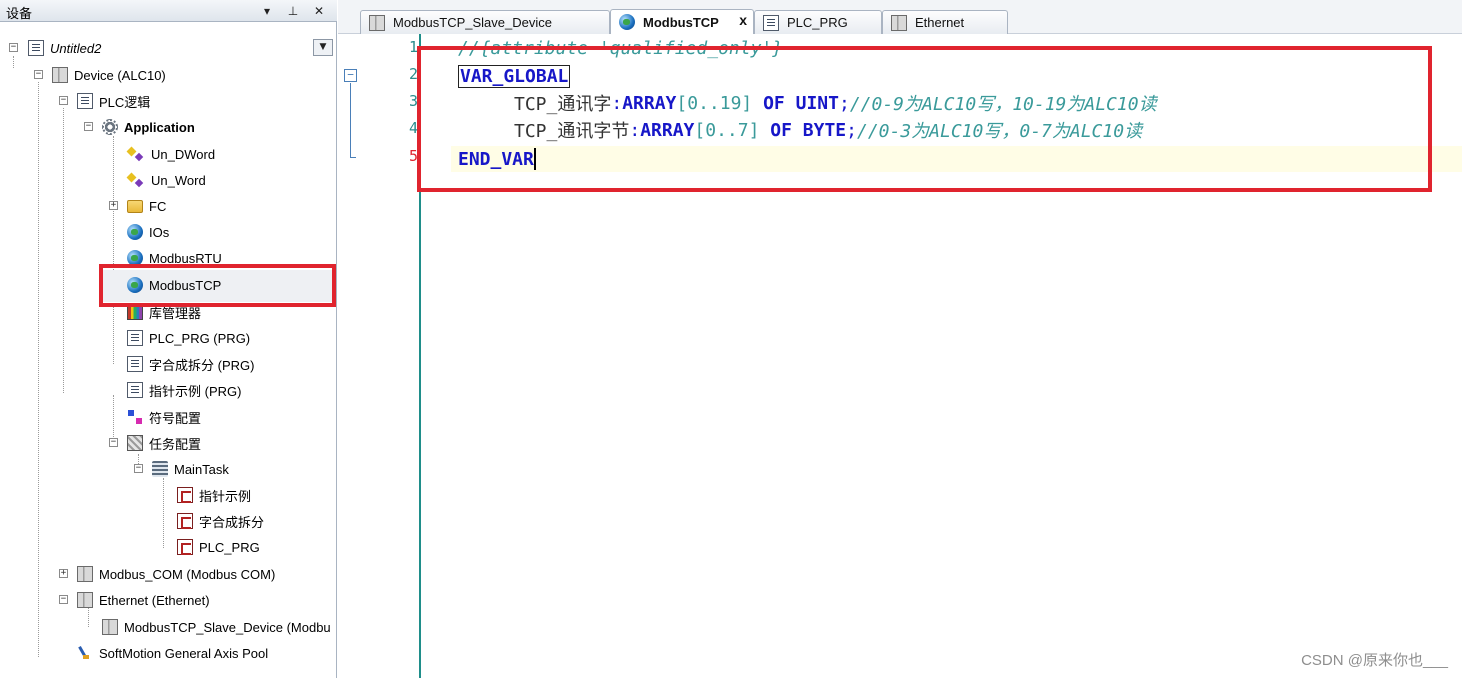 The width and height of the screenshot is (1462, 678). Describe the element at coordinates (135, 206) in the screenshot. I see `folder-icon` at that location.